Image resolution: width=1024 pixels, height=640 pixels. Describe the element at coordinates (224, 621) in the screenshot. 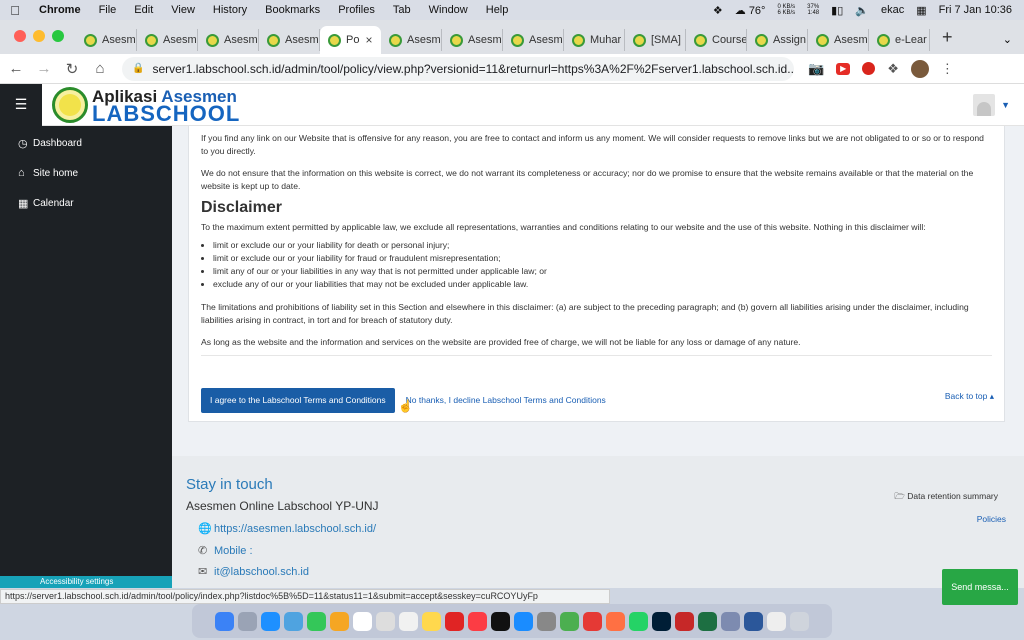

I see `finder-icon` at that location.